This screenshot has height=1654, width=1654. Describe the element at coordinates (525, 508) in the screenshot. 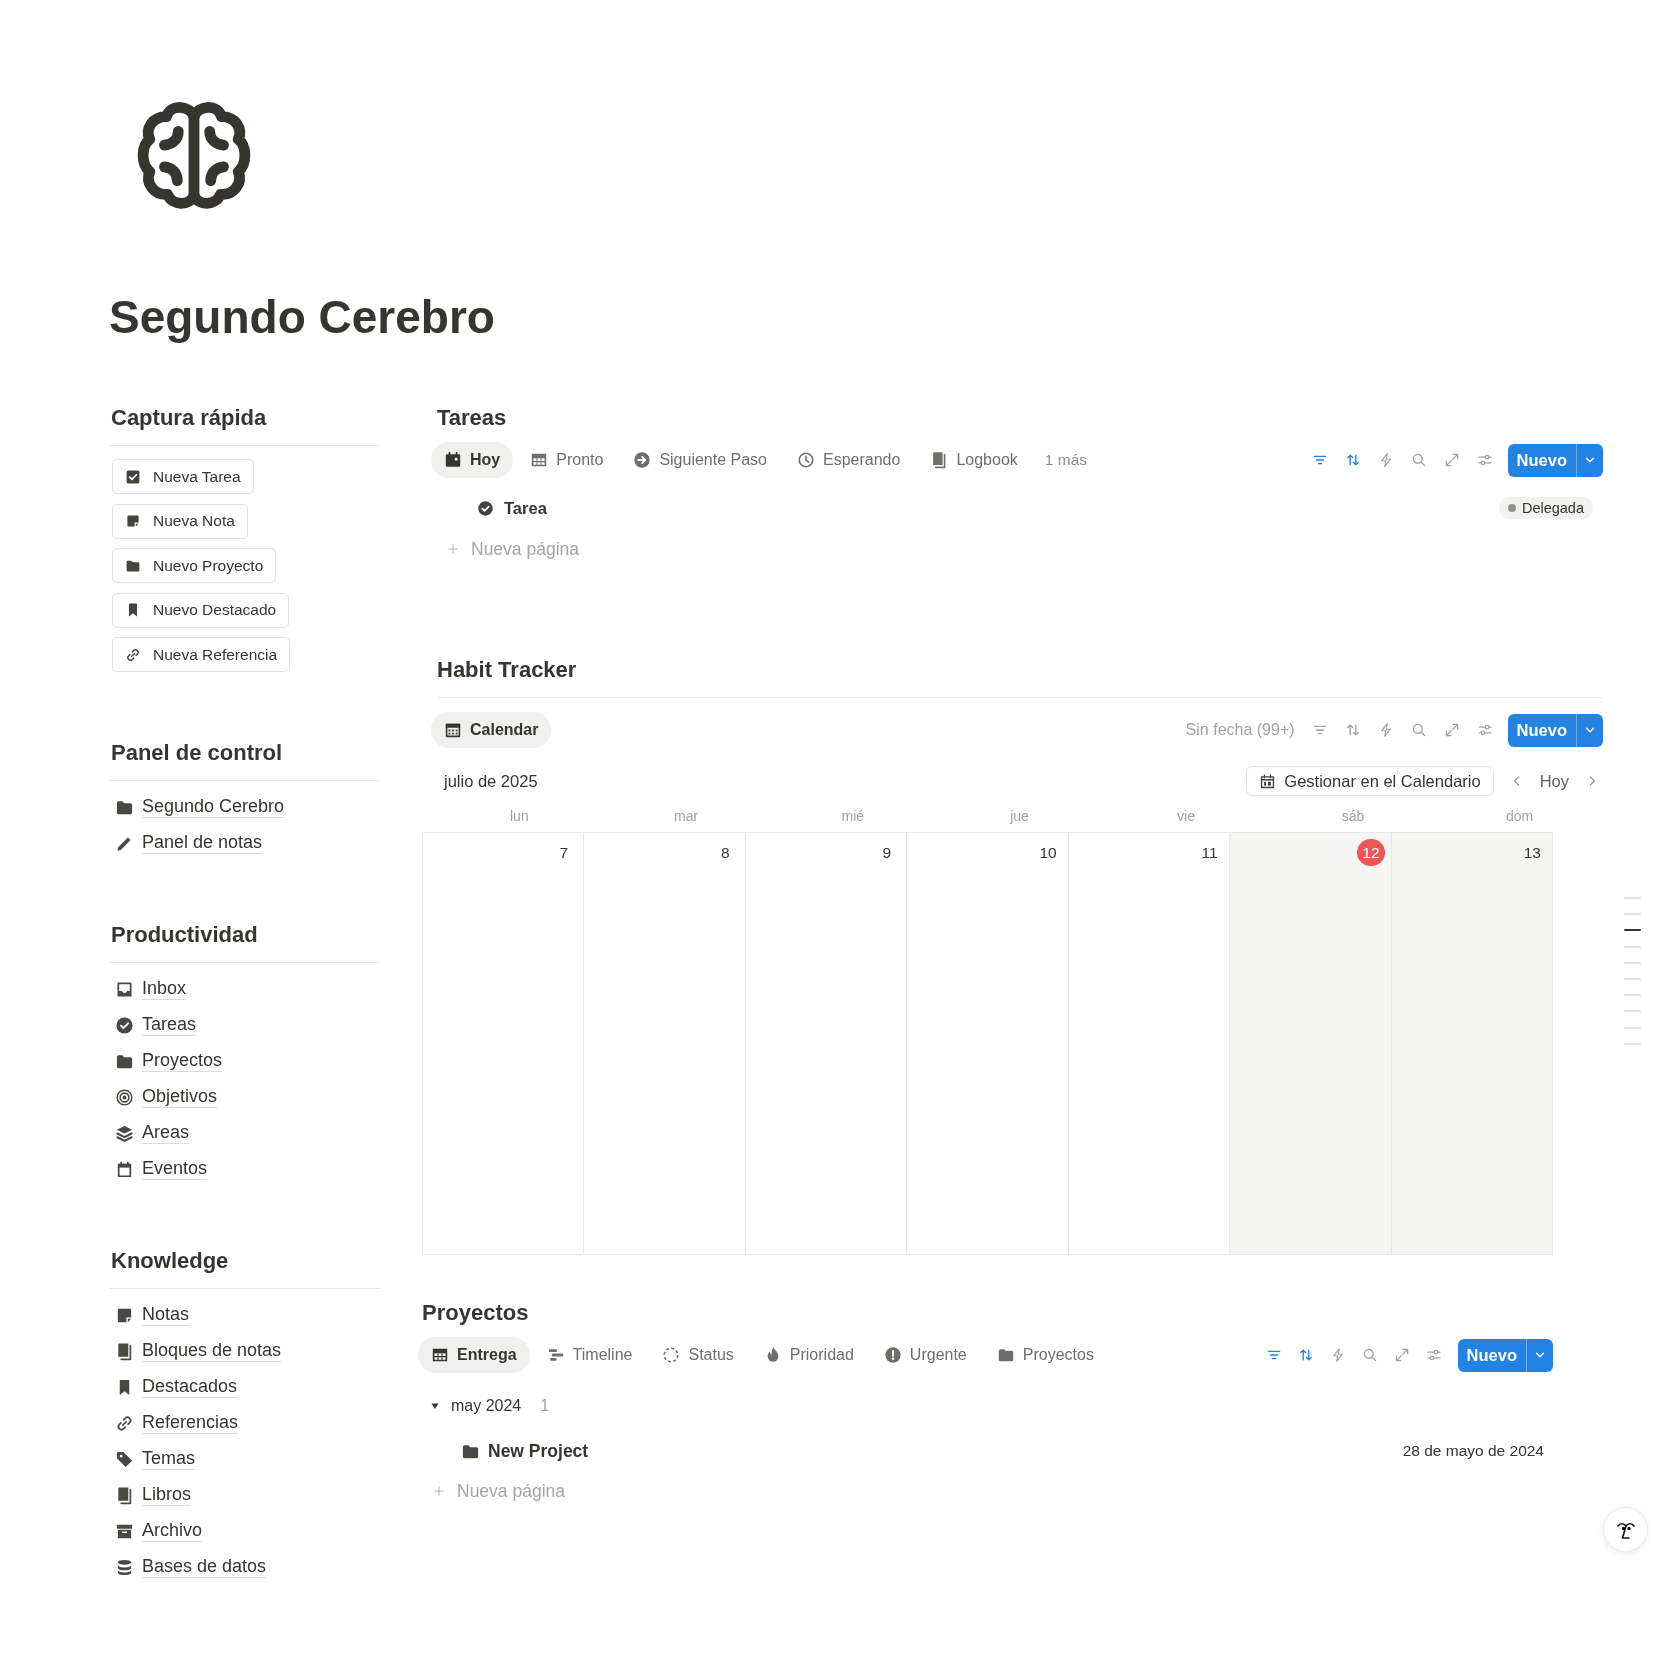

I see `task-title: Tarea` at that location.